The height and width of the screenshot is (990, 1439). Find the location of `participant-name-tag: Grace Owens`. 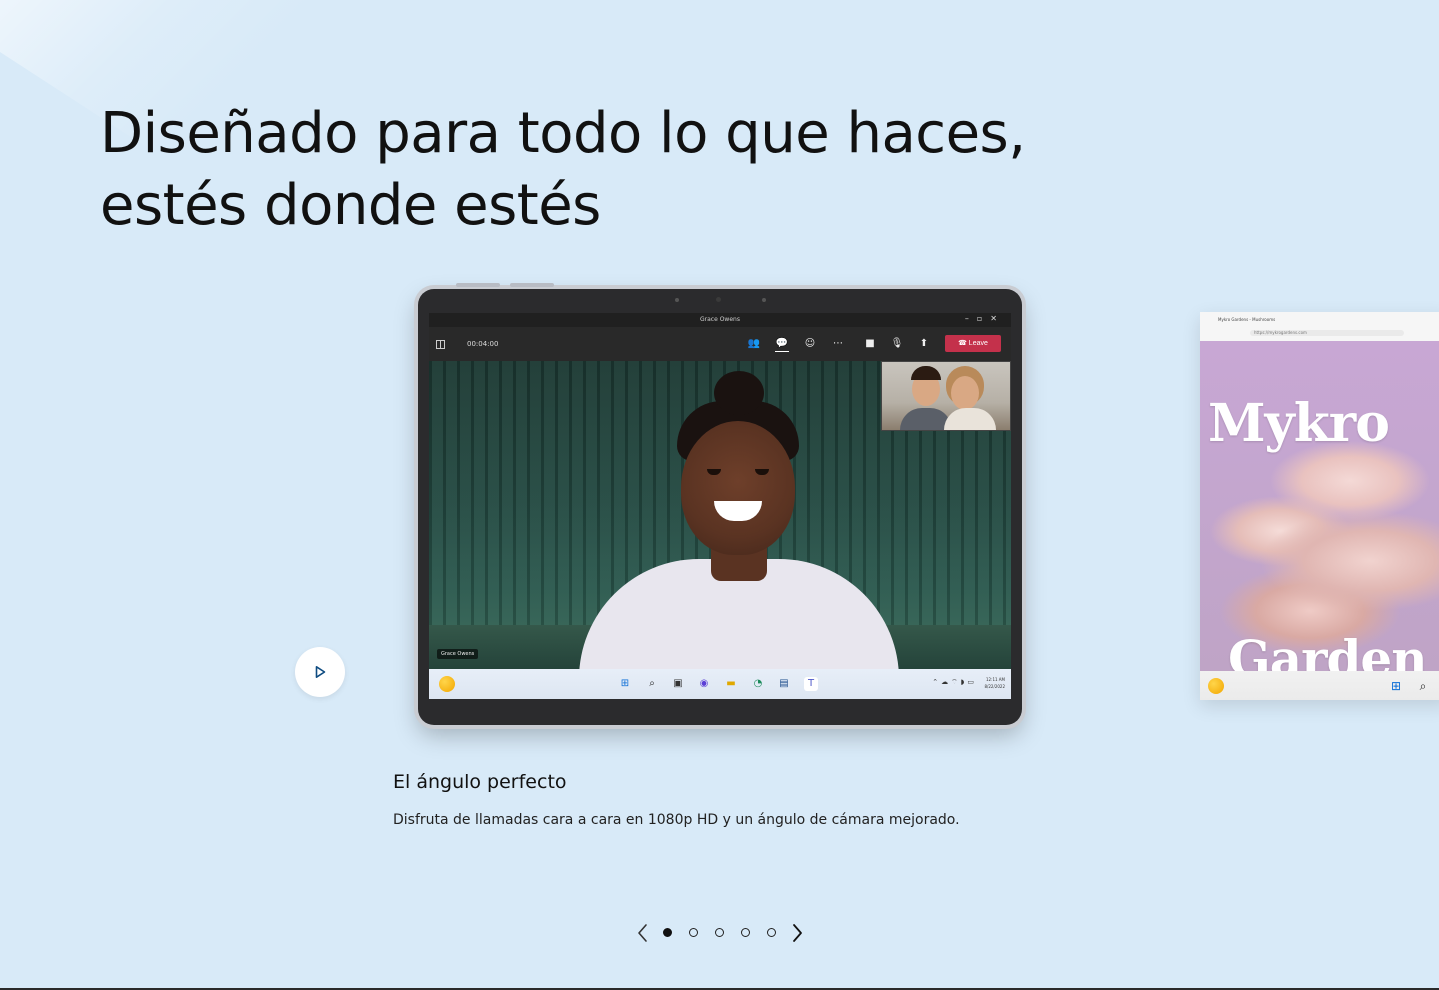

participant-name-tag: Grace Owens is located at coordinates (458, 654).